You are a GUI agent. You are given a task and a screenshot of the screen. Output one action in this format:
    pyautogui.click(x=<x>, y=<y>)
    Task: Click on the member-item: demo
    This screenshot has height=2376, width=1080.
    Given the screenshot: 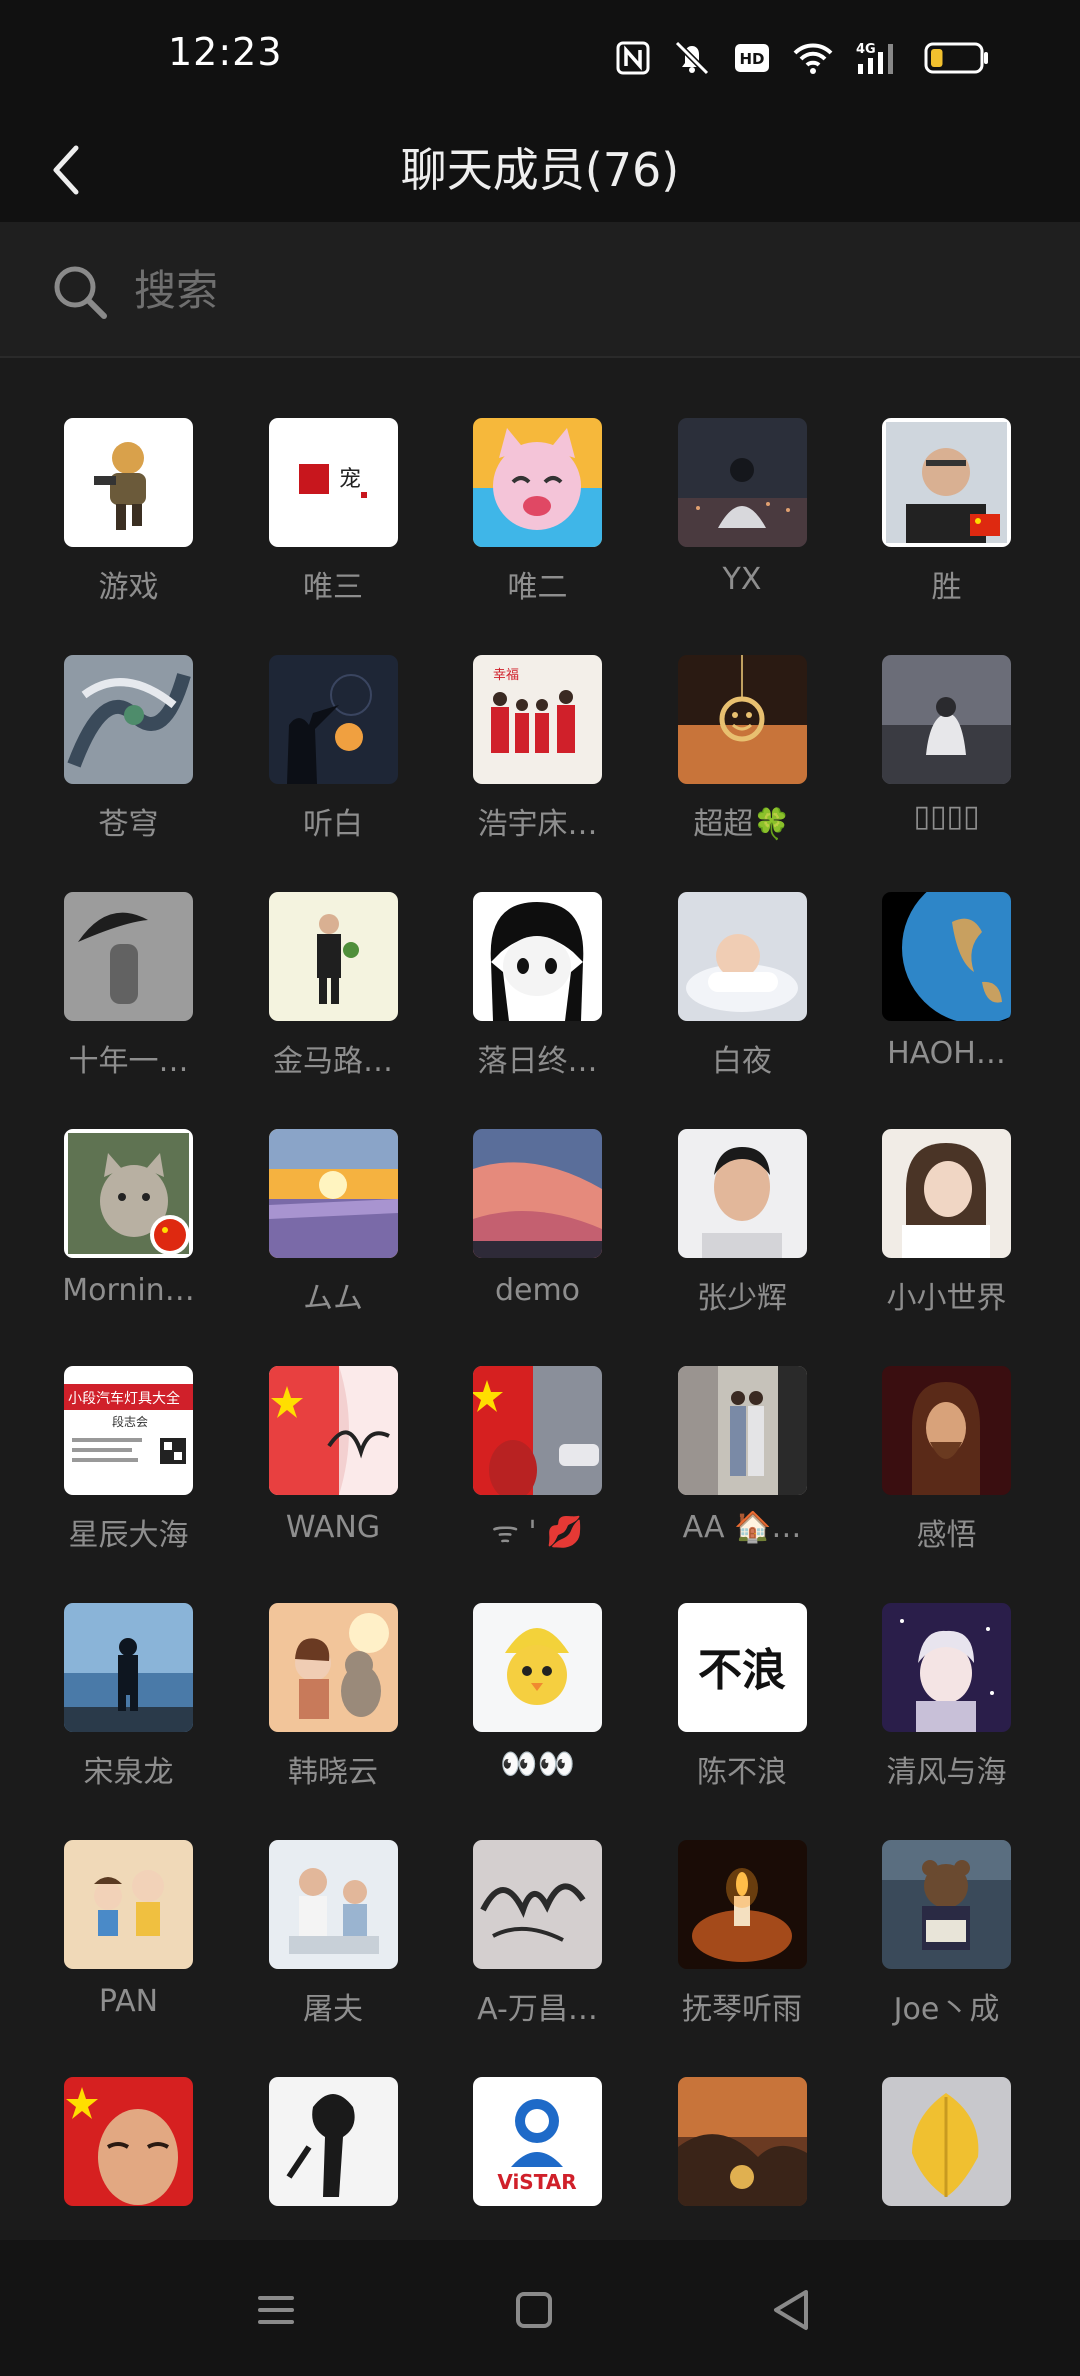 What is the action you would take?
    pyautogui.click(x=537, y=1229)
    